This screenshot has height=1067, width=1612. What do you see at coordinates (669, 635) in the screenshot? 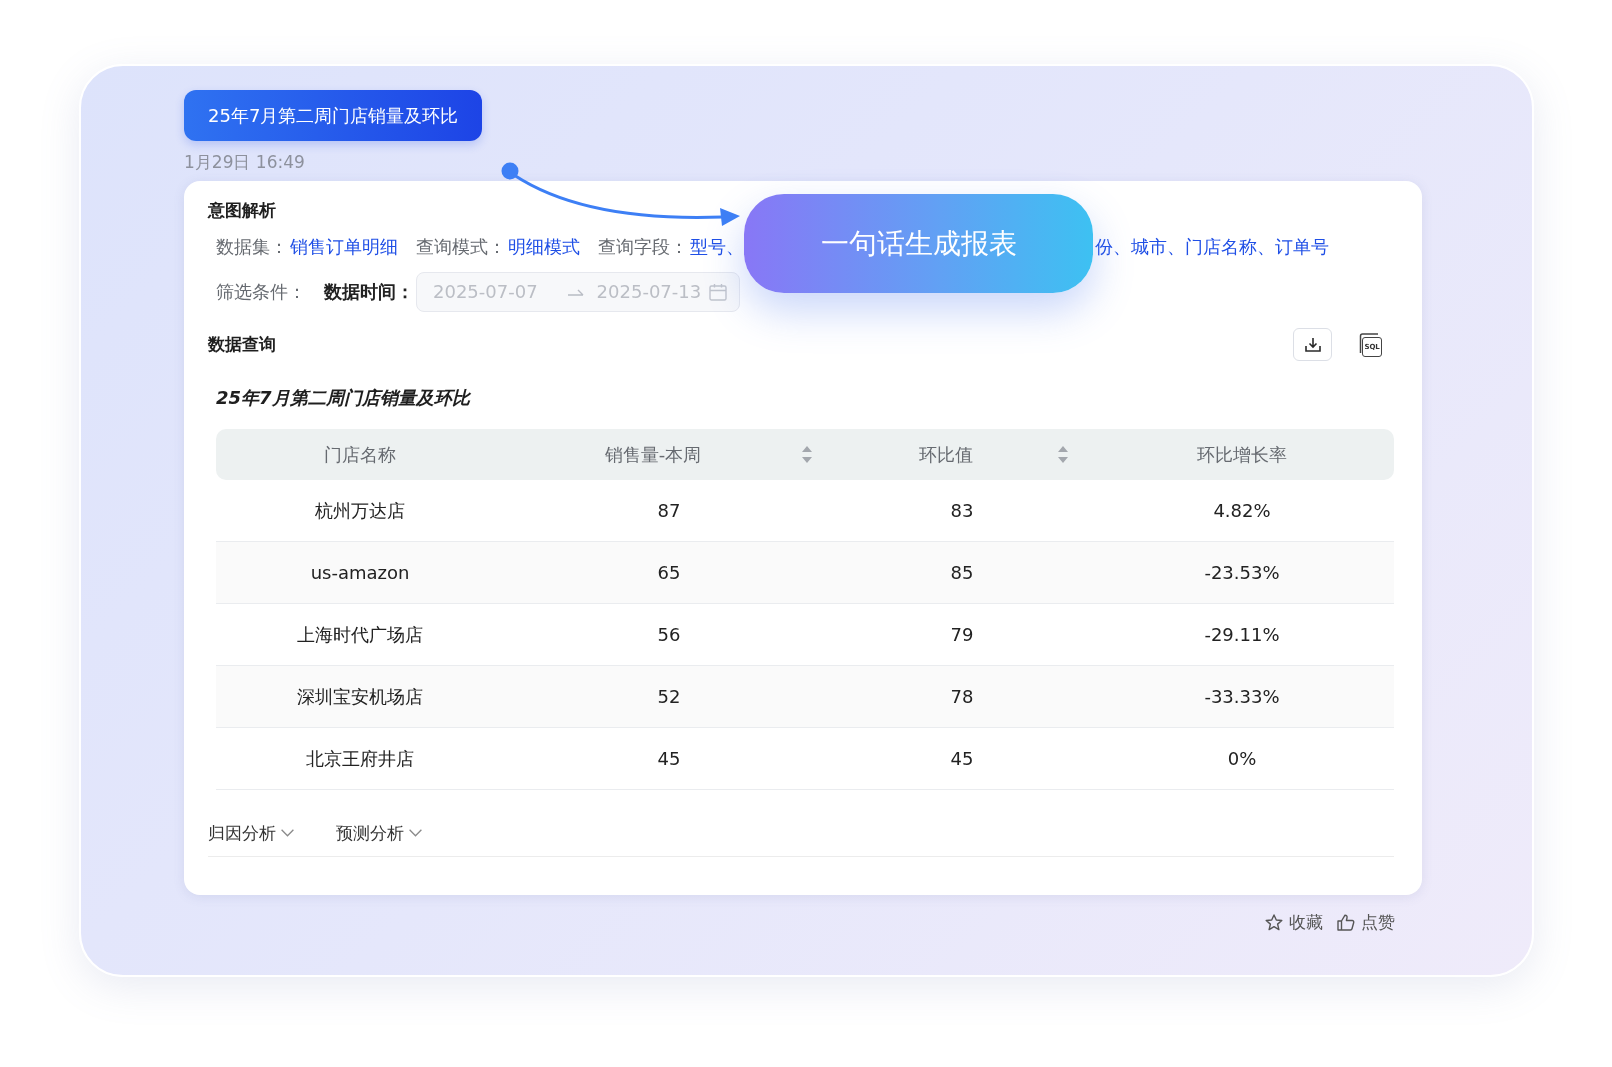
I see `table-cell-text: 56` at bounding box center [669, 635].